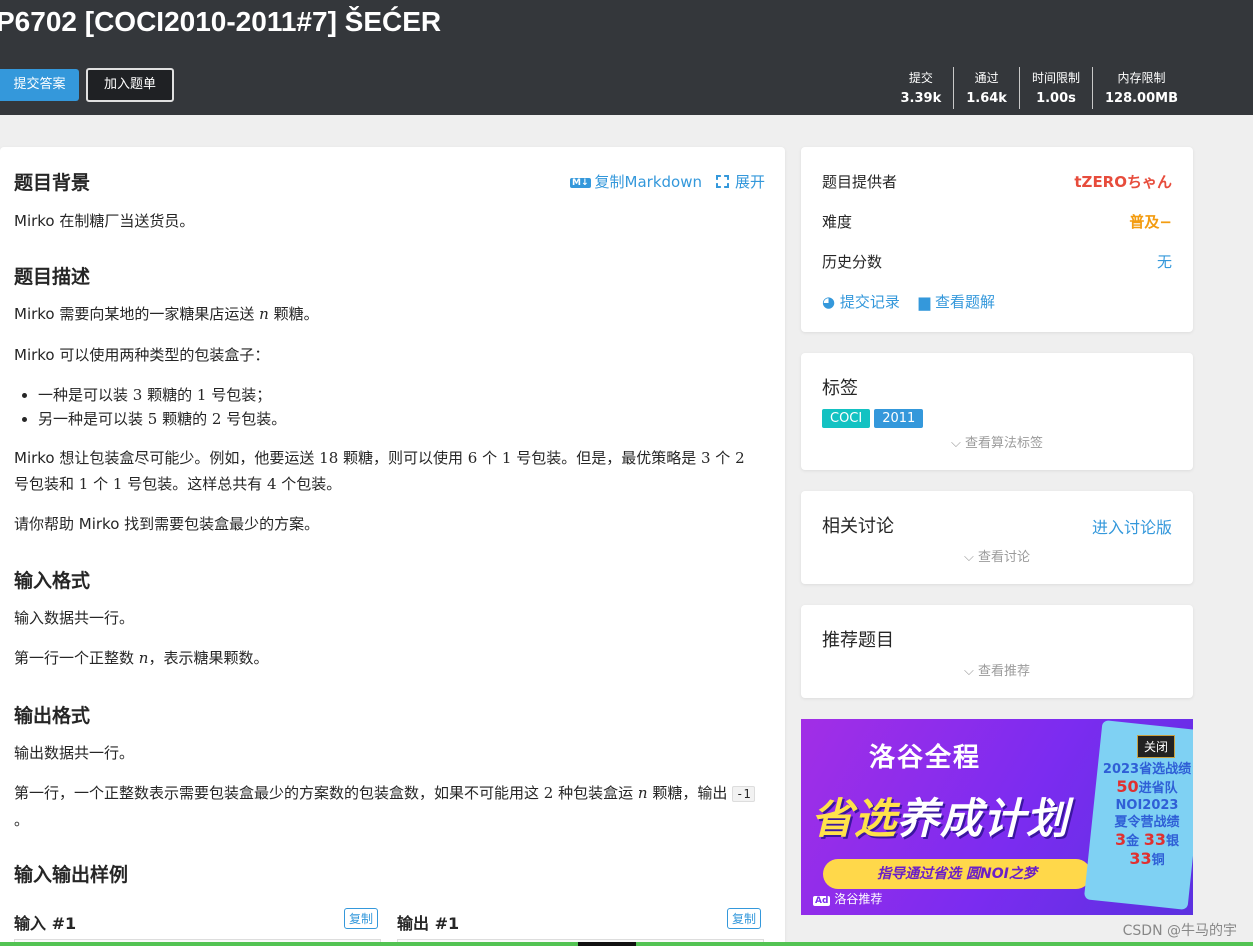 This screenshot has width=1253, height=946. Describe the element at coordinates (837, 222) in the screenshot. I see `difficulty-label: 难度` at that location.